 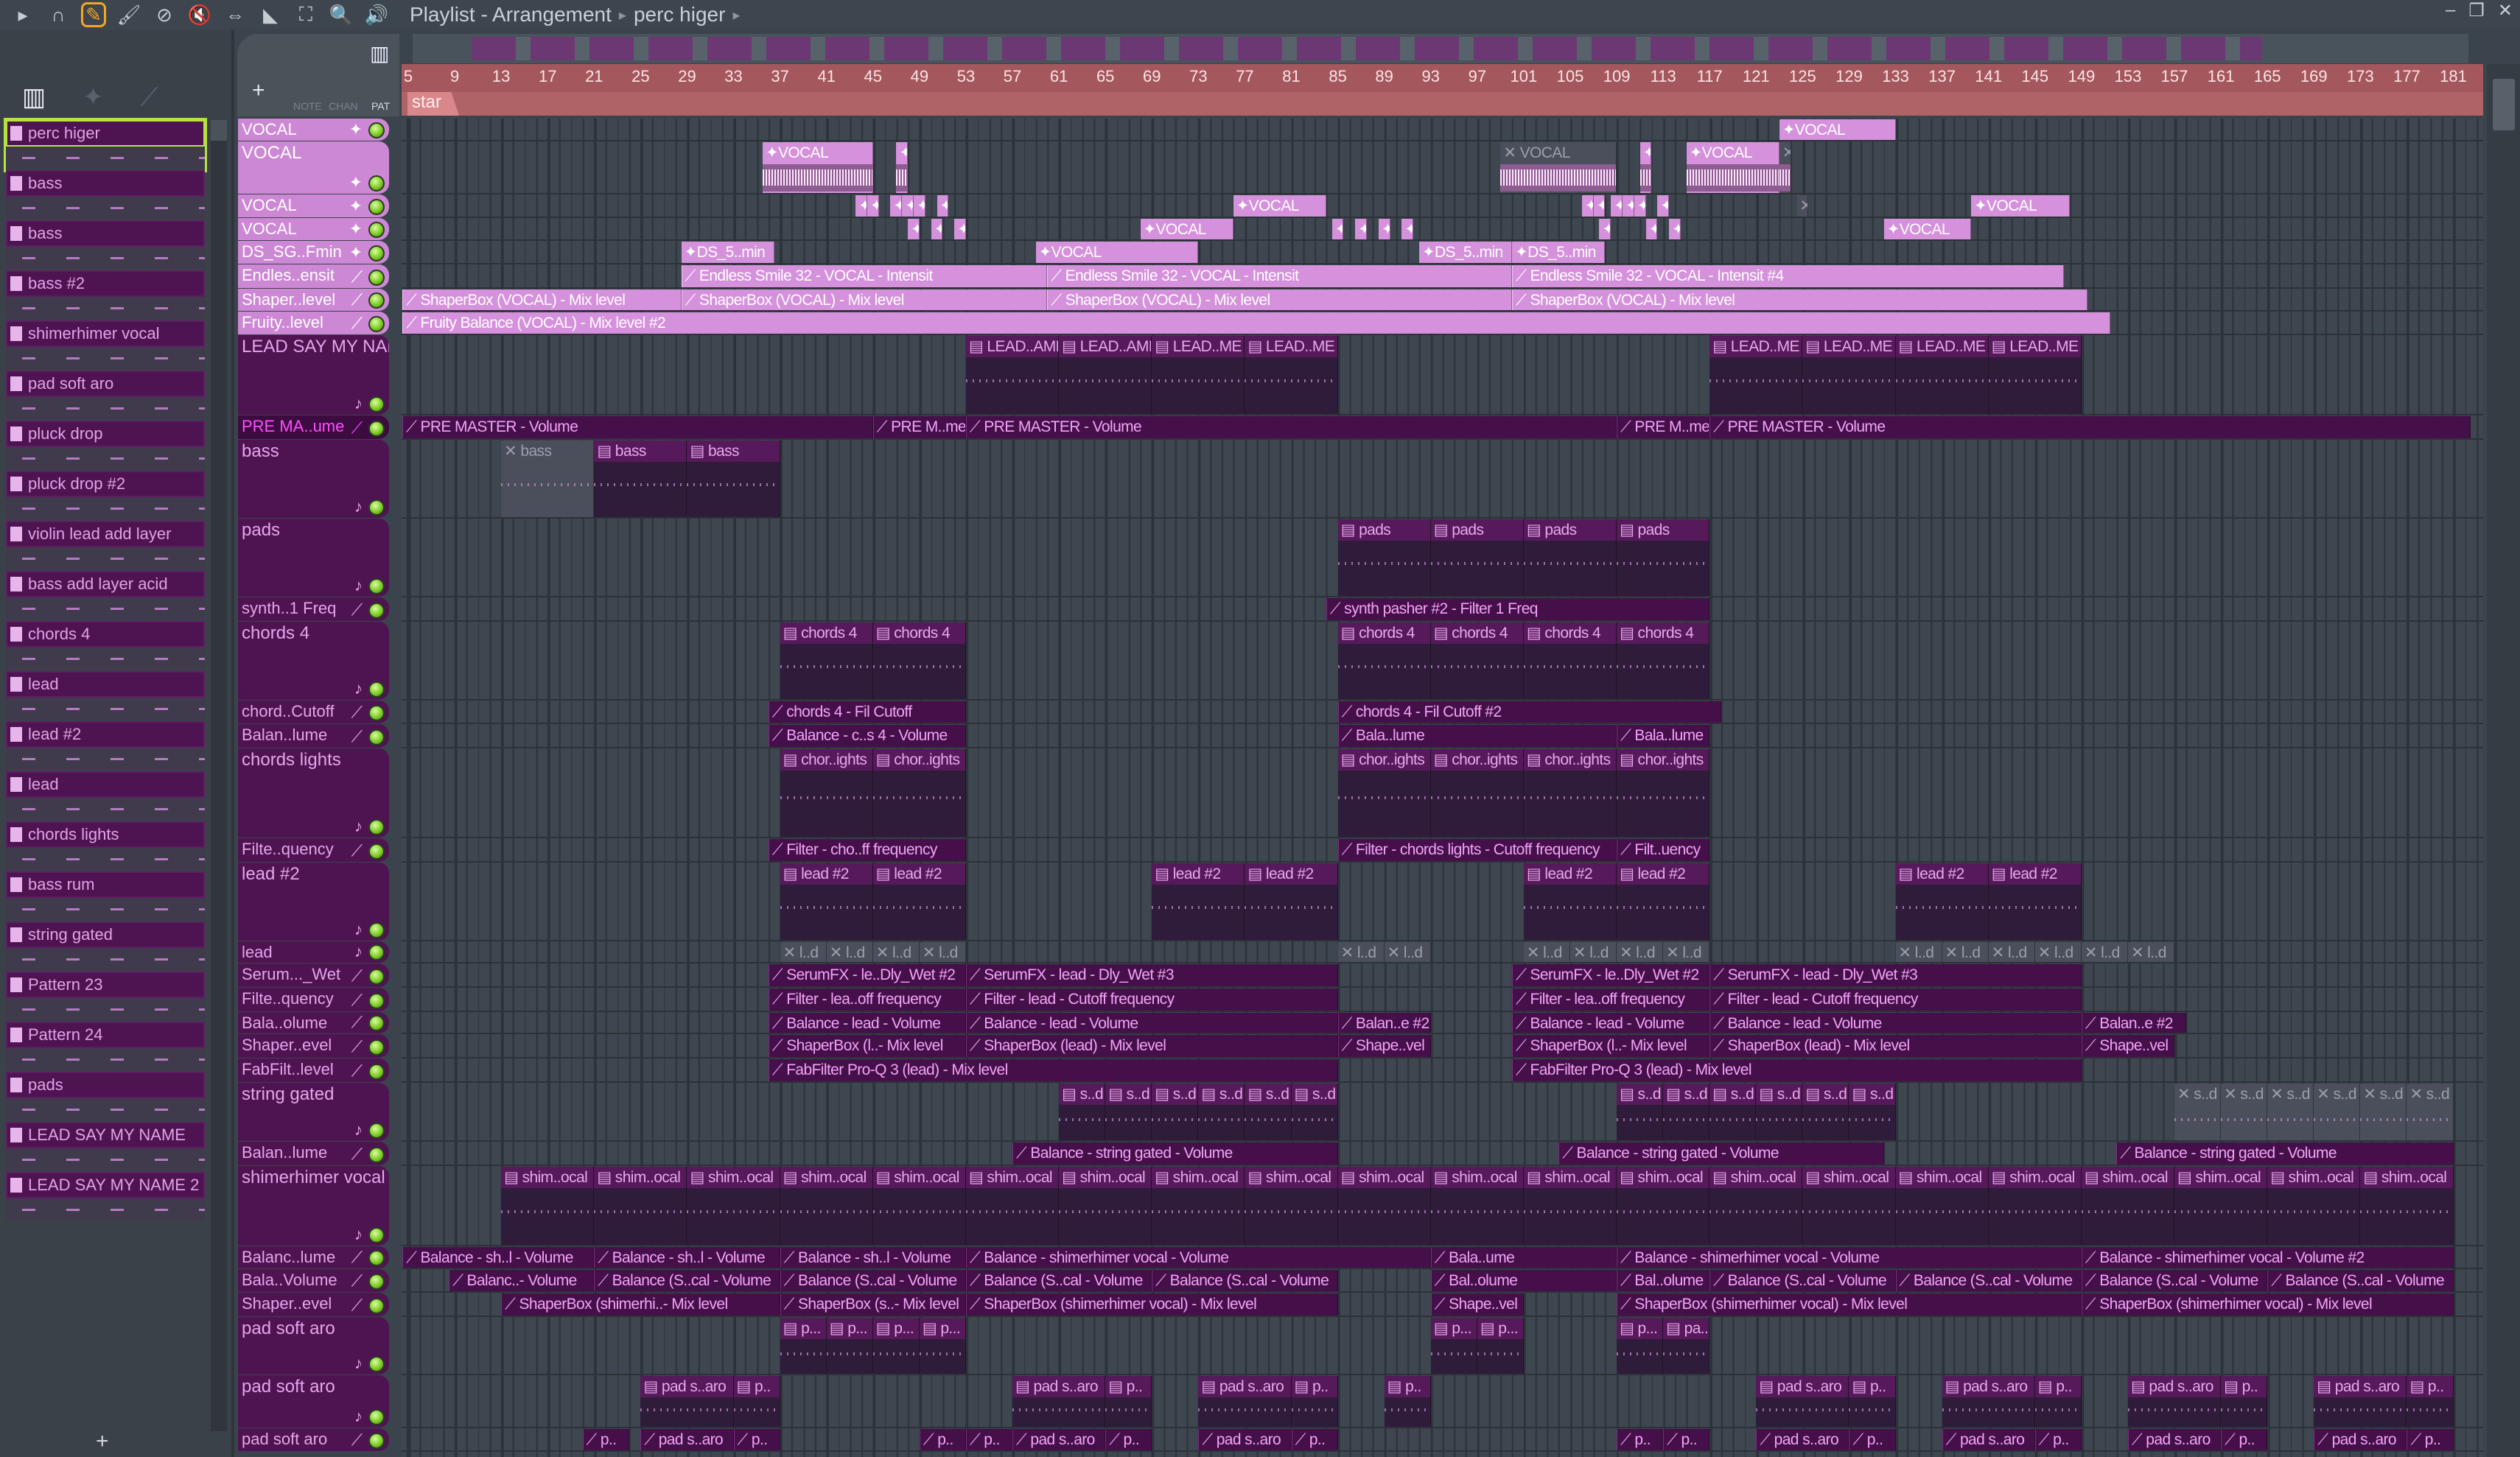 I want to click on clip: ▤ bass, so click(x=640, y=479).